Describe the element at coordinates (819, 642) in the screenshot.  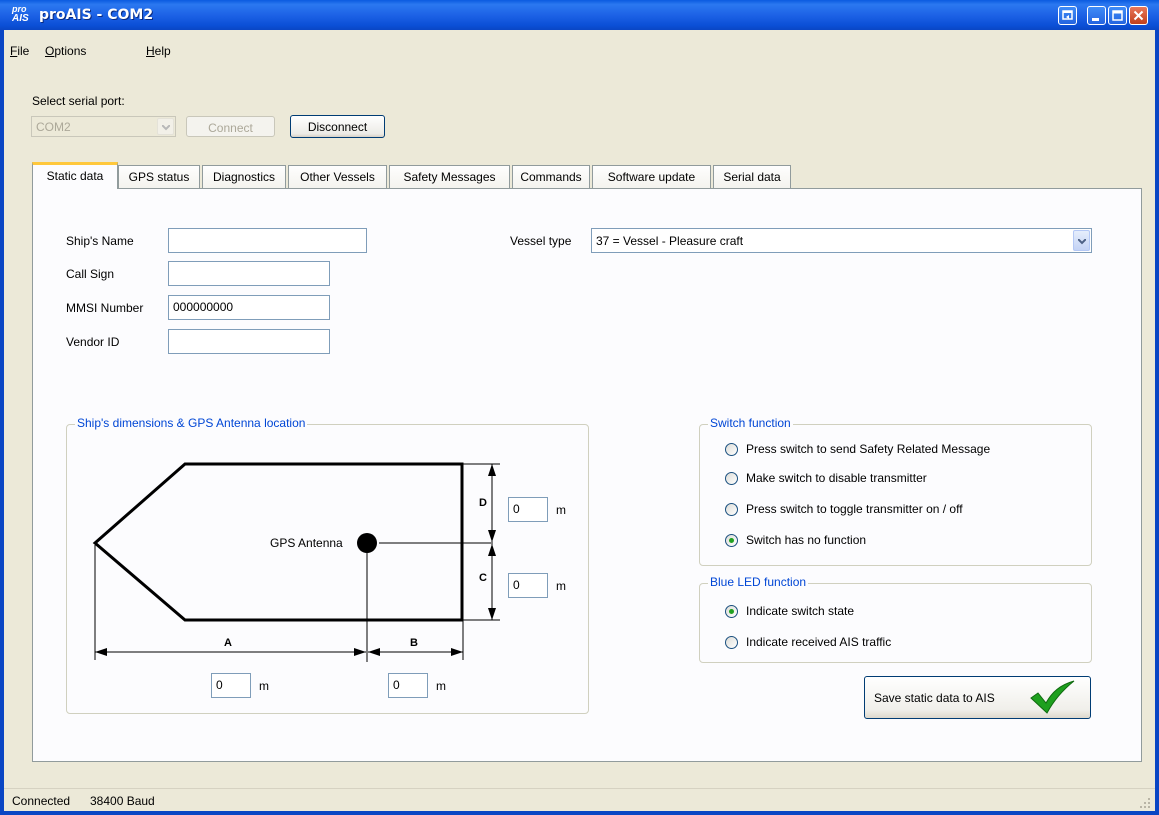
I see `led-option-label: Indicate received AIS traffic` at that location.